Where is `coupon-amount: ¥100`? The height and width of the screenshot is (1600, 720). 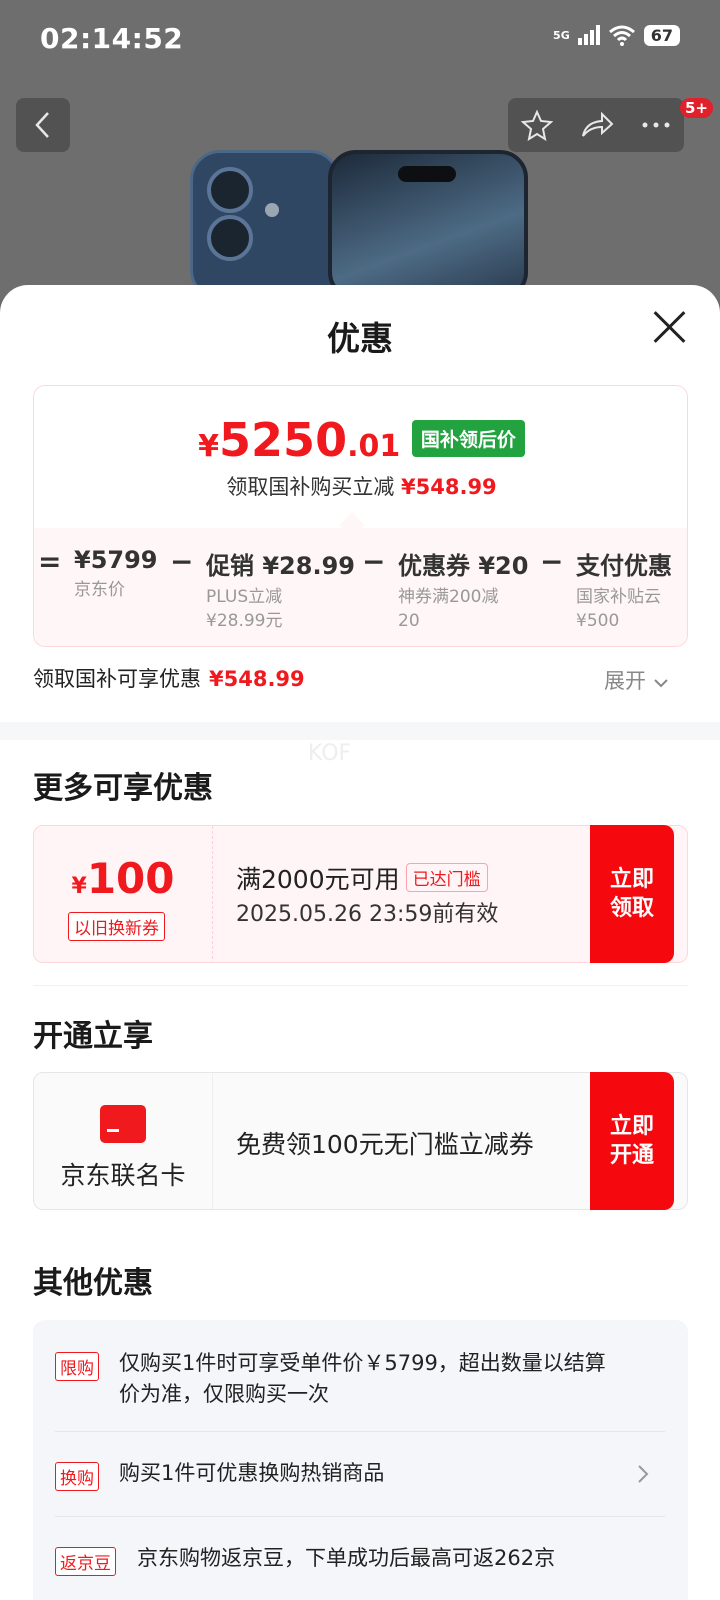 coupon-amount: ¥100 is located at coordinates (123, 878).